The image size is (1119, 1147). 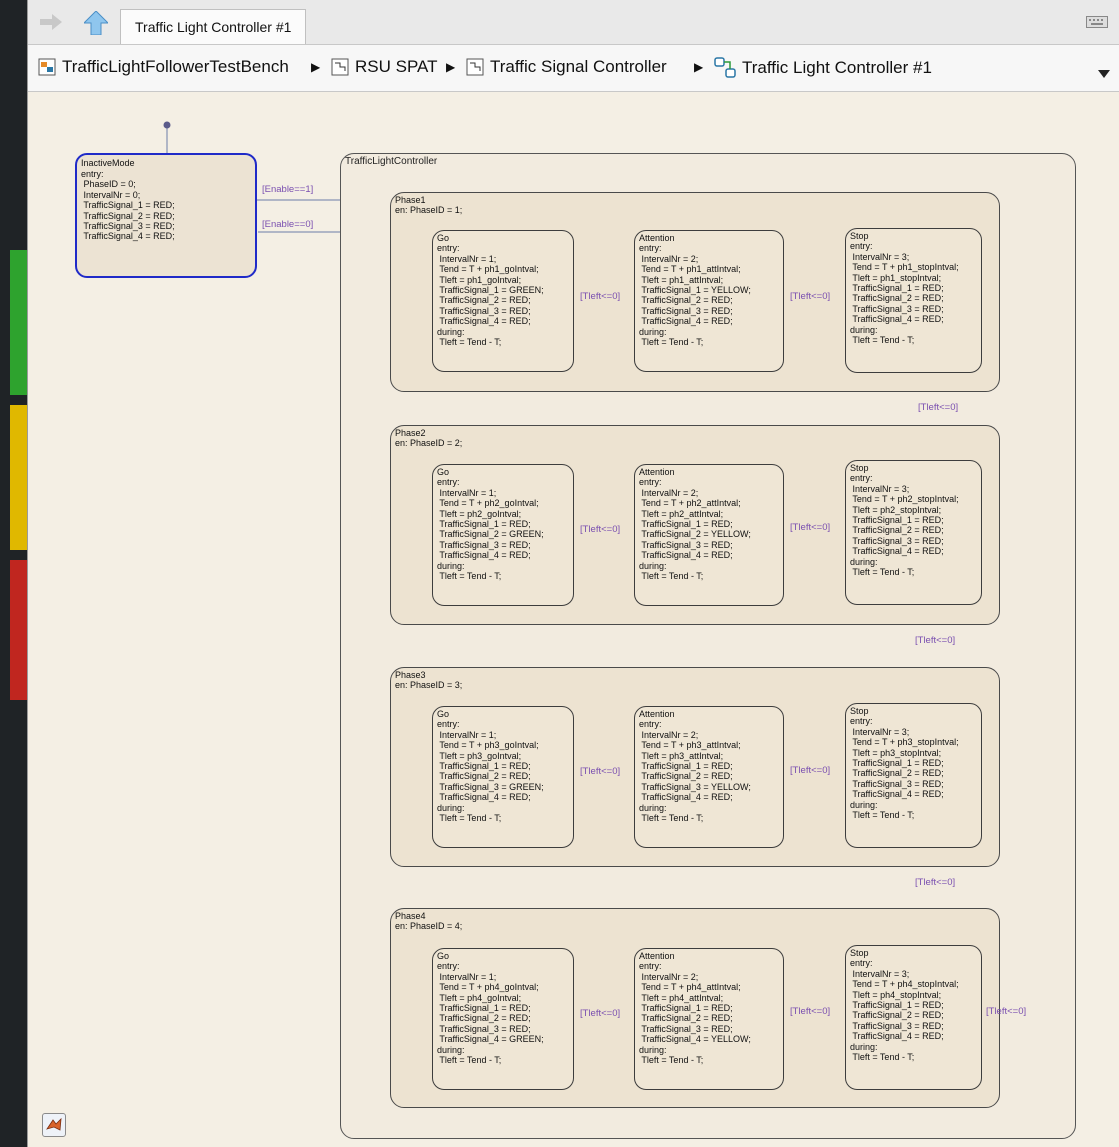 I want to click on green-bar, so click(x=18, y=322).